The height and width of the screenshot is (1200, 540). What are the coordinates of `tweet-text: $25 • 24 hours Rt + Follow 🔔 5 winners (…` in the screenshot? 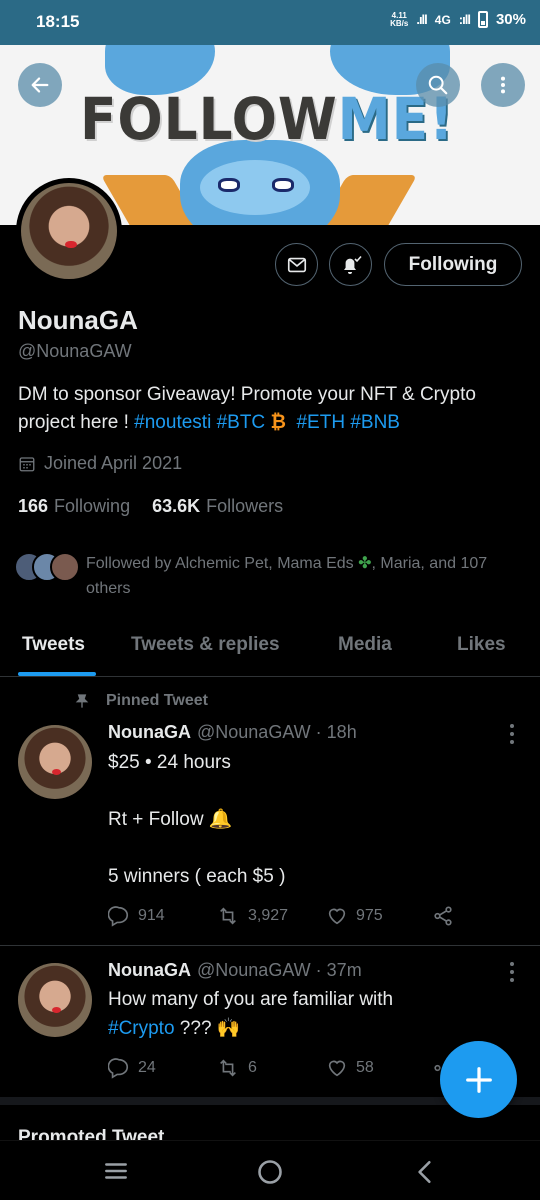 It's located at (197, 819).